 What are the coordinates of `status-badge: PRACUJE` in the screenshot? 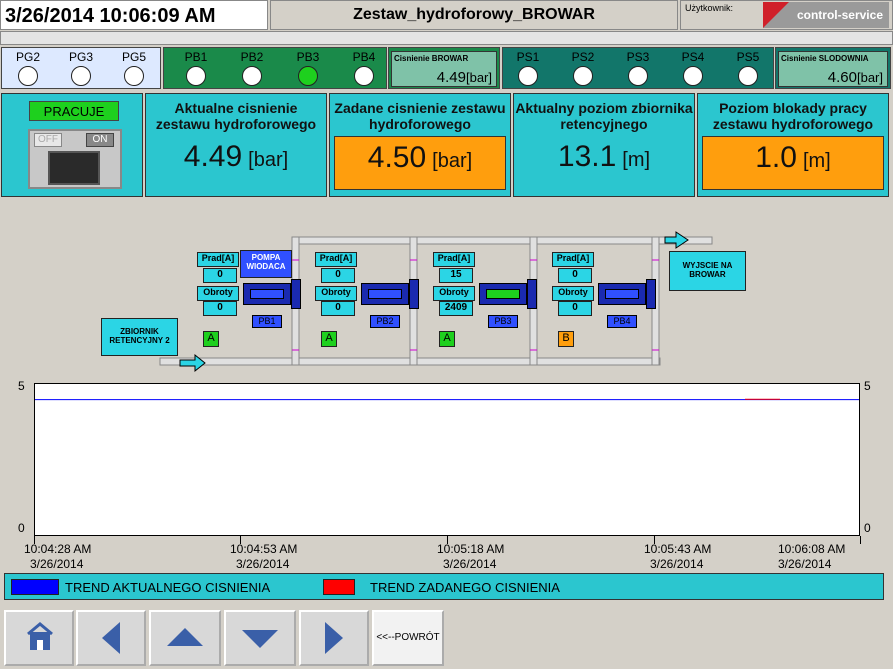 It's located at (74, 111).